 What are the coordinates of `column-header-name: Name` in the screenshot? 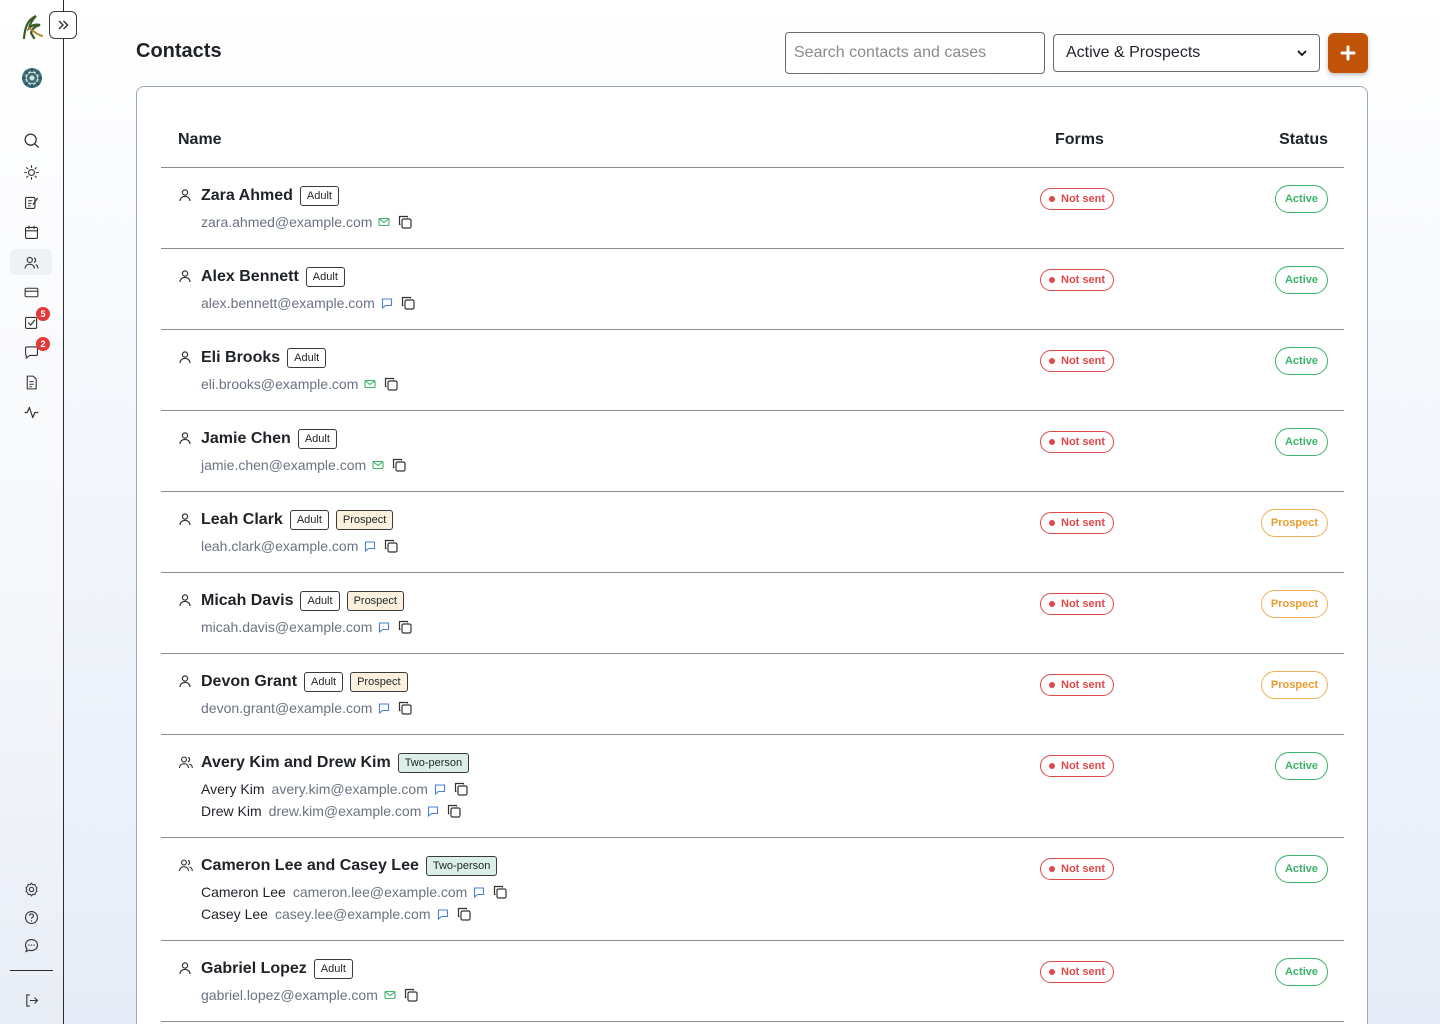 It's located at (200, 140).